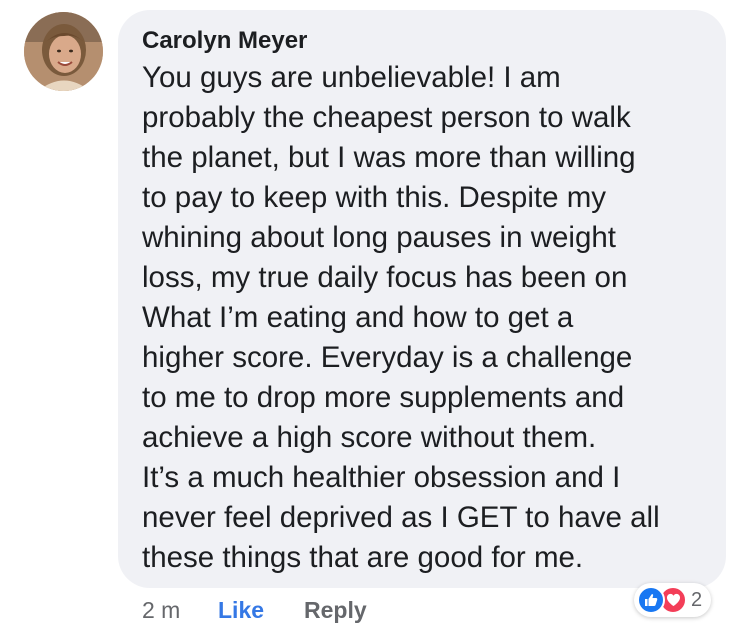 This screenshot has height=633, width=750. Describe the element at coordinates (387, 357) in the screenshot. I see `comment-line: higher score. Everyday is a challenge` at that location.